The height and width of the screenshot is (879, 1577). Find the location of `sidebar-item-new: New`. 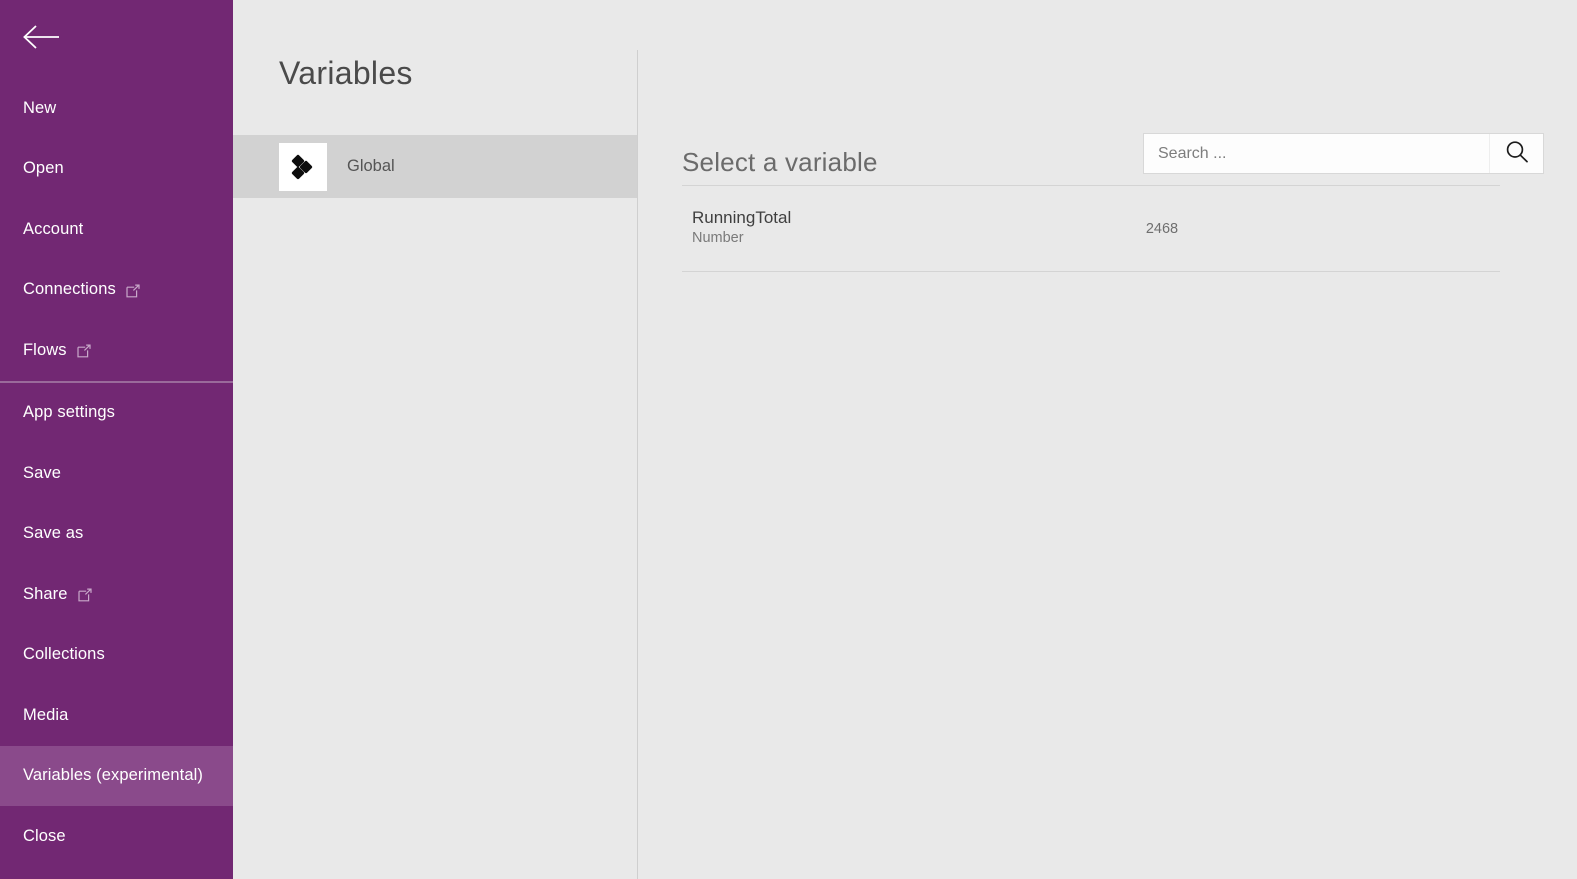

sidebar-item-new: New is located at coordinates (116, 108).